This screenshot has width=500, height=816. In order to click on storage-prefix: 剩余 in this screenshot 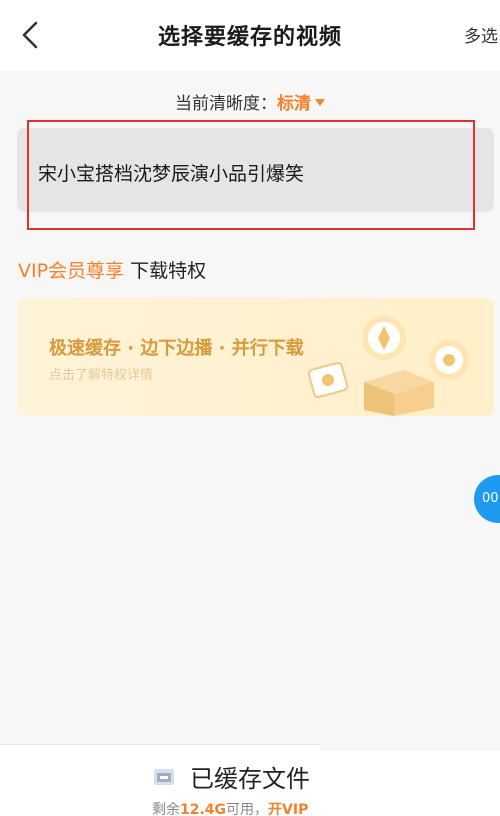, I will do `click(166, 809)`.